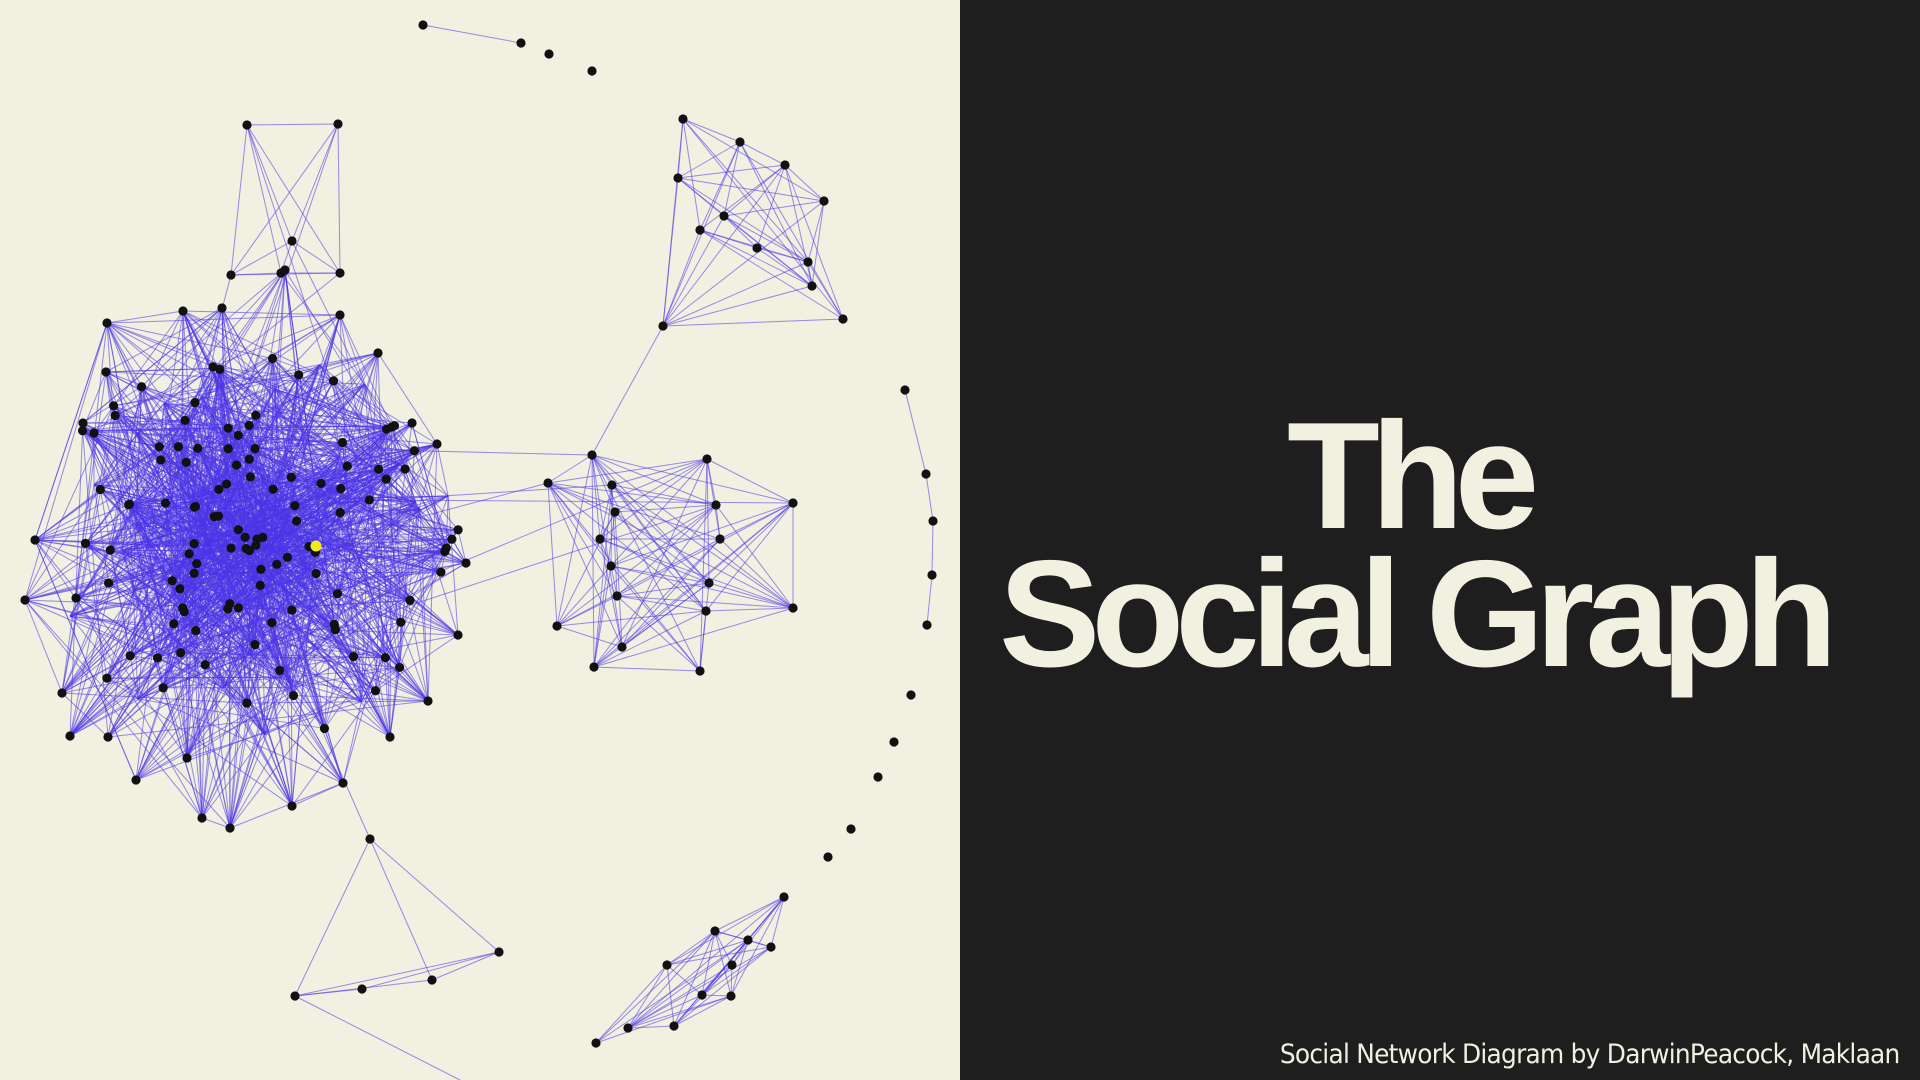  Describe the element at coordinates (316, 546) in the screenshot. I see `highlighted-node` at that location.